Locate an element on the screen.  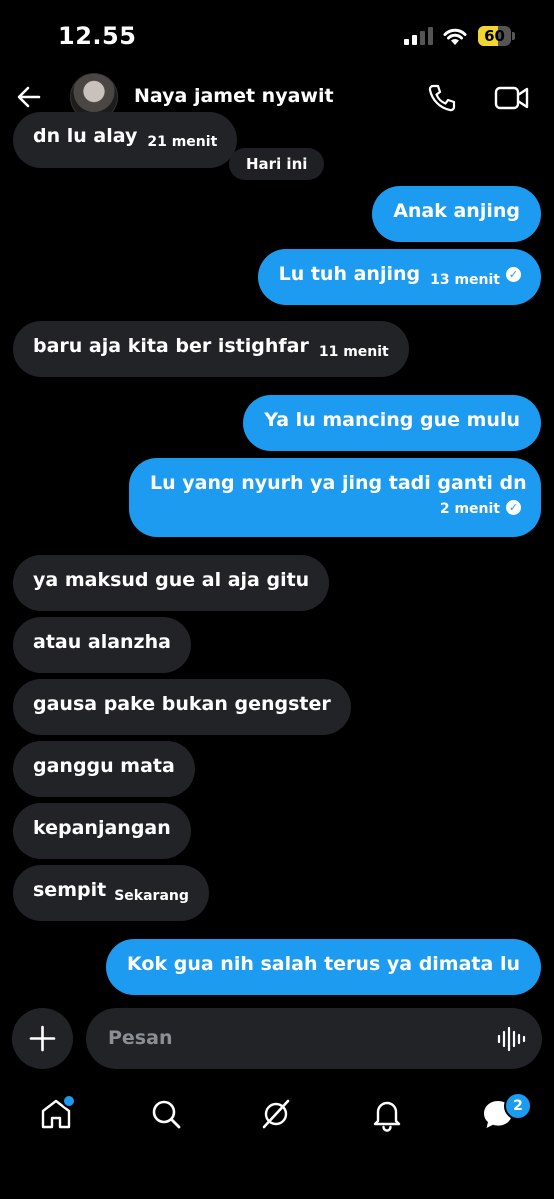
voice-message-icon is located at coordinates (511, 1039).